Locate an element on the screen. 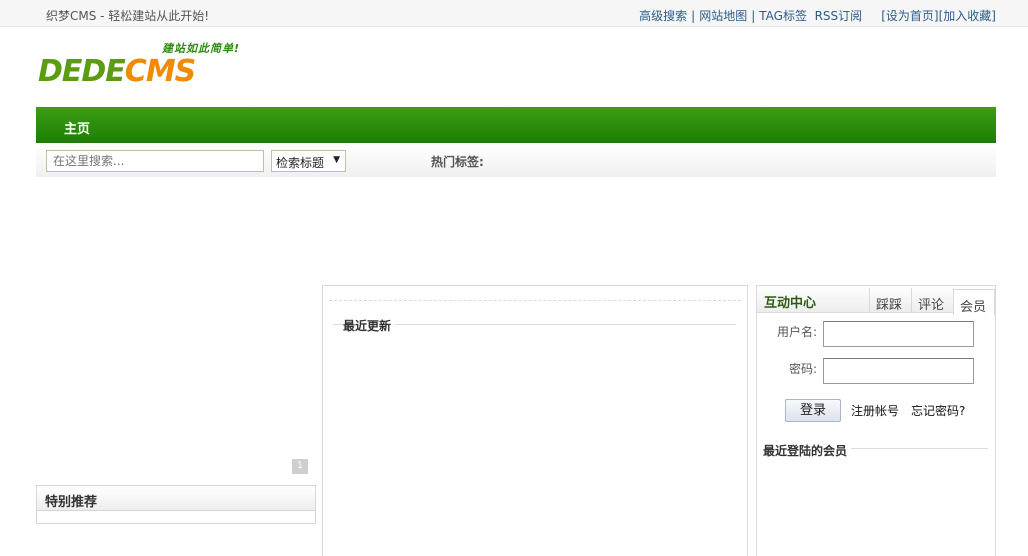  search-bar: 检索标题 ▼ 热门标签: is located at coordinates (516, 160).